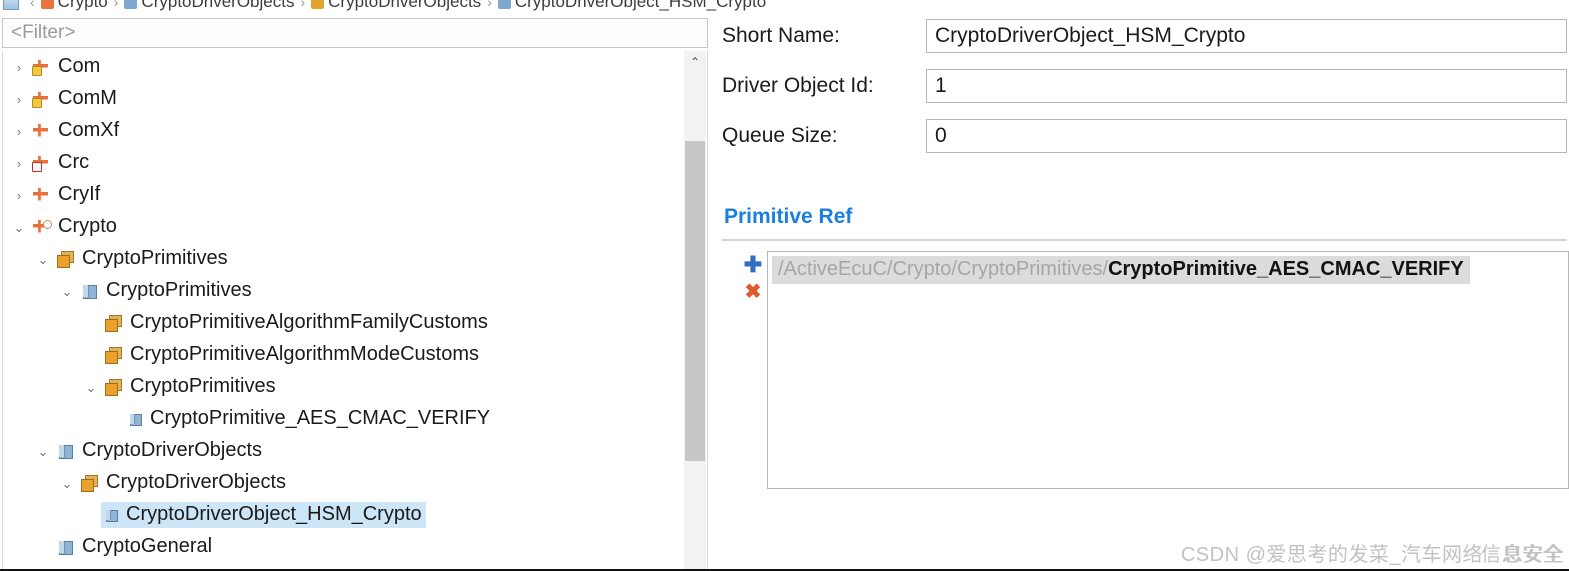  I want to click on tree-row: › ComM, so click(344, 99).